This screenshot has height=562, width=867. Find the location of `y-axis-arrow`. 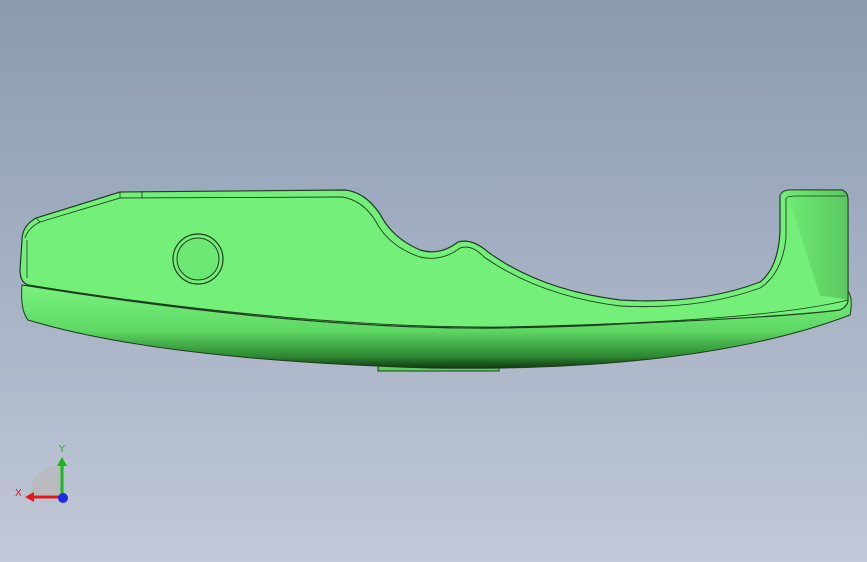

y-axis-arrow is located at coordinates (62, 461).